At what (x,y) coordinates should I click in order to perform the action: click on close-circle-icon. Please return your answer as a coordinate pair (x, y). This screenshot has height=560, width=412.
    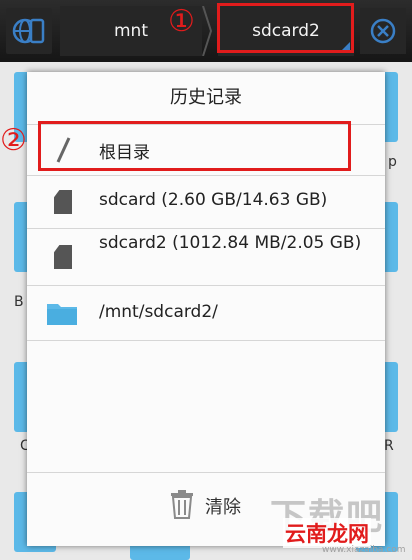
    Looking at the image, I should click on (383, 31).